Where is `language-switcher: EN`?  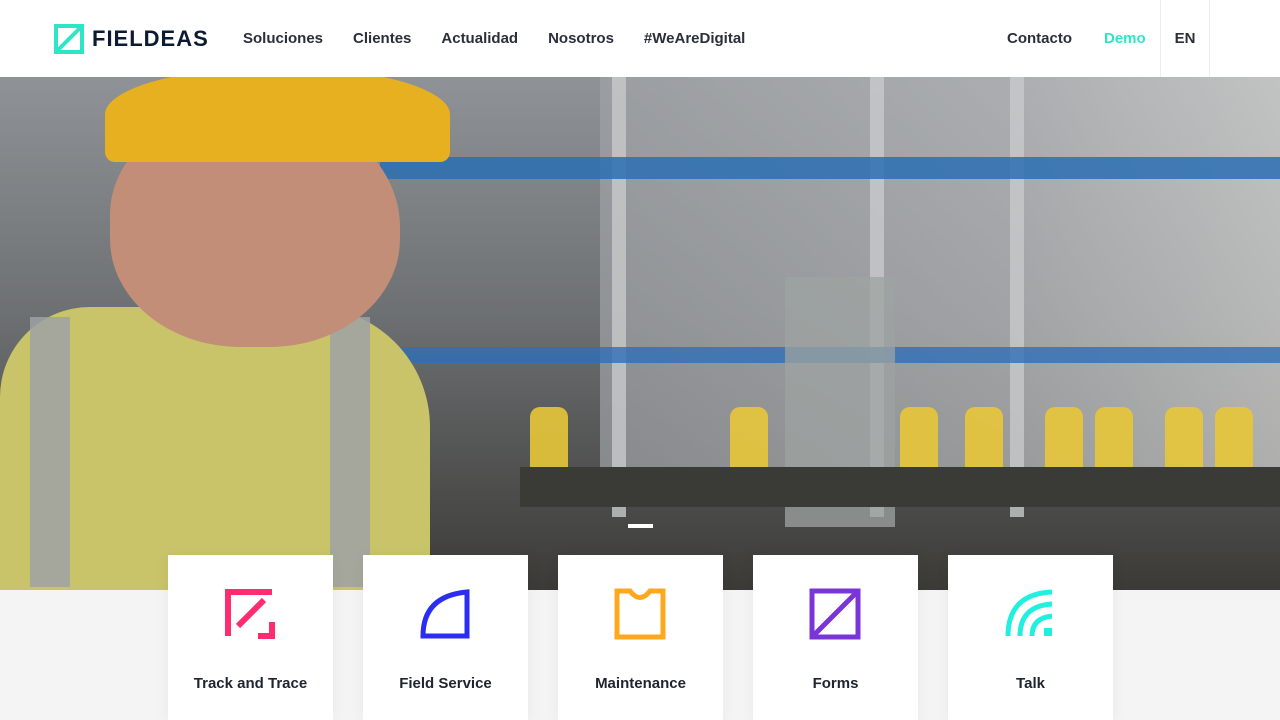
language-switcher: EN is located at coordinates (1185, 38).